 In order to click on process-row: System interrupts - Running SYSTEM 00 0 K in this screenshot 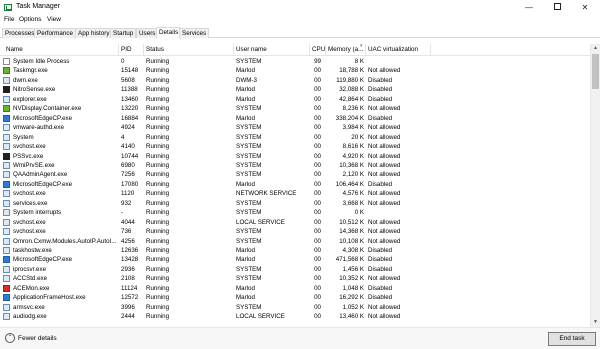, I will do `click(295, 212)`.